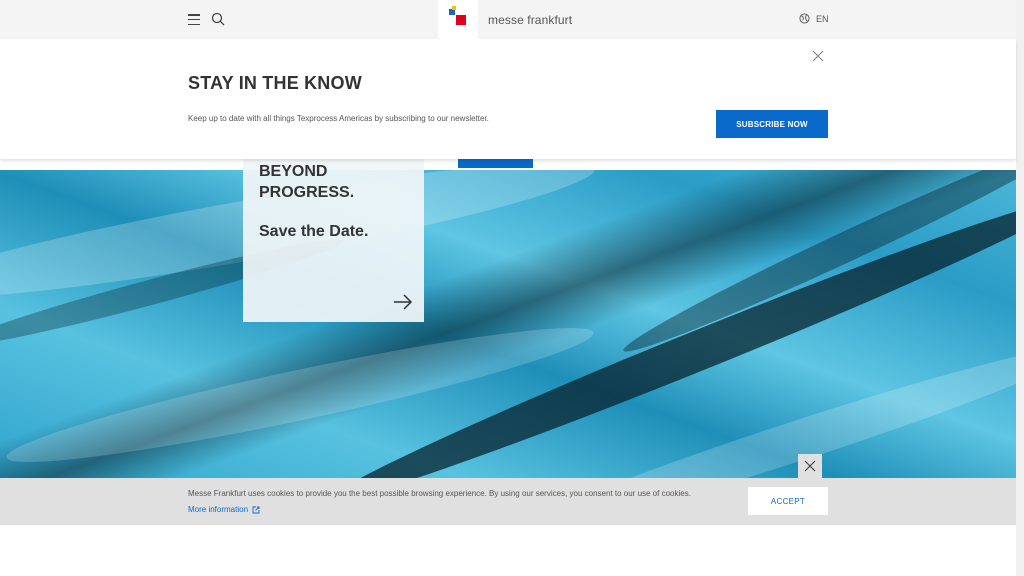  I want to click on hidden-button-edge, so click(495, 163).